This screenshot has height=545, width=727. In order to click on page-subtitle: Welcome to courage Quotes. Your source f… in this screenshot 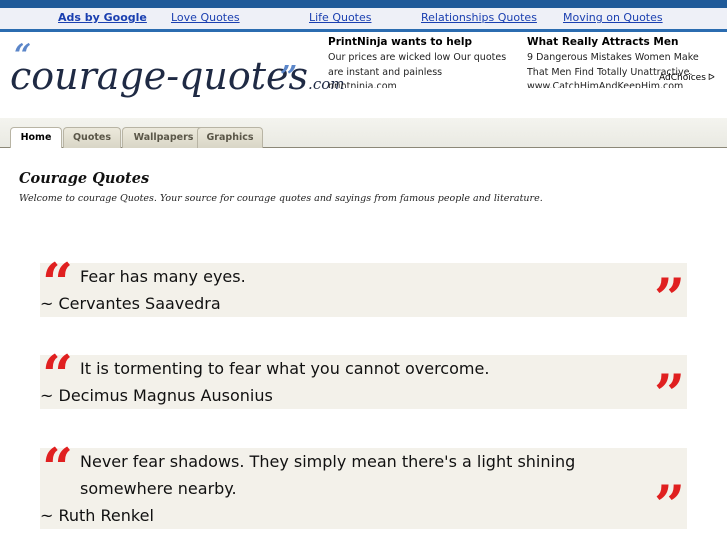, I will do `click(281, 198)`.